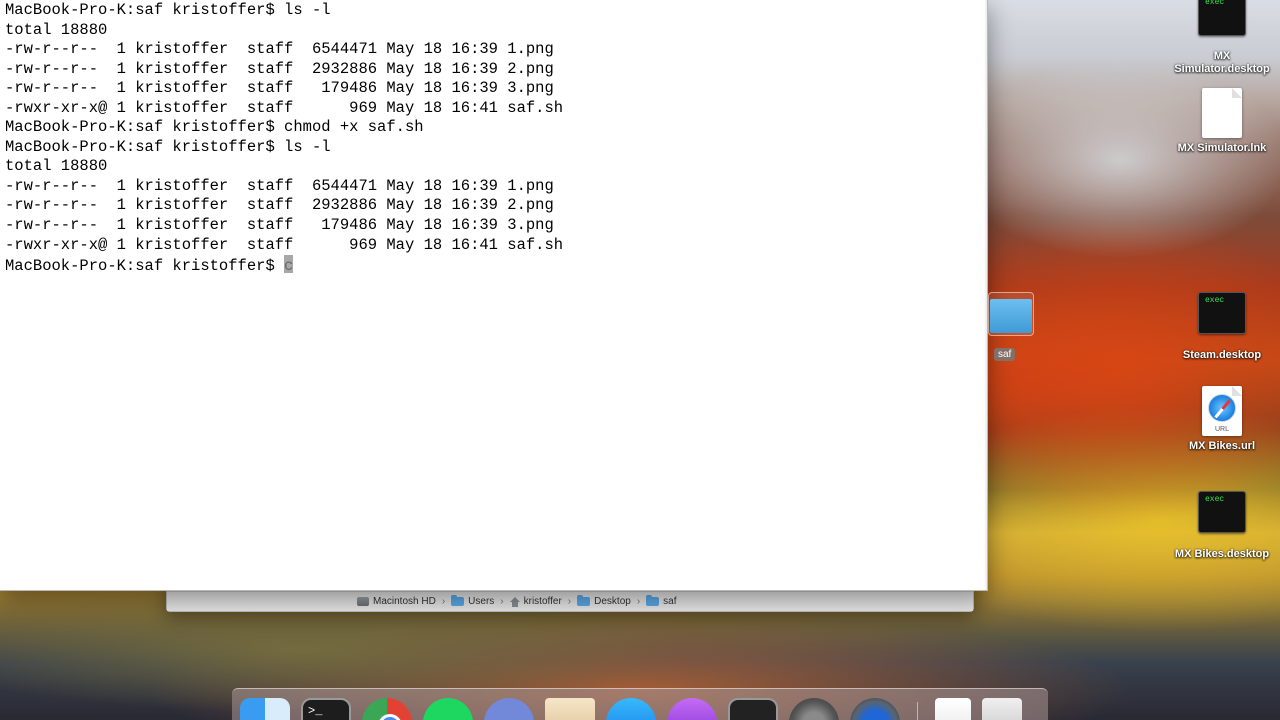  I want to click on text-cursor, so click(289, 264).